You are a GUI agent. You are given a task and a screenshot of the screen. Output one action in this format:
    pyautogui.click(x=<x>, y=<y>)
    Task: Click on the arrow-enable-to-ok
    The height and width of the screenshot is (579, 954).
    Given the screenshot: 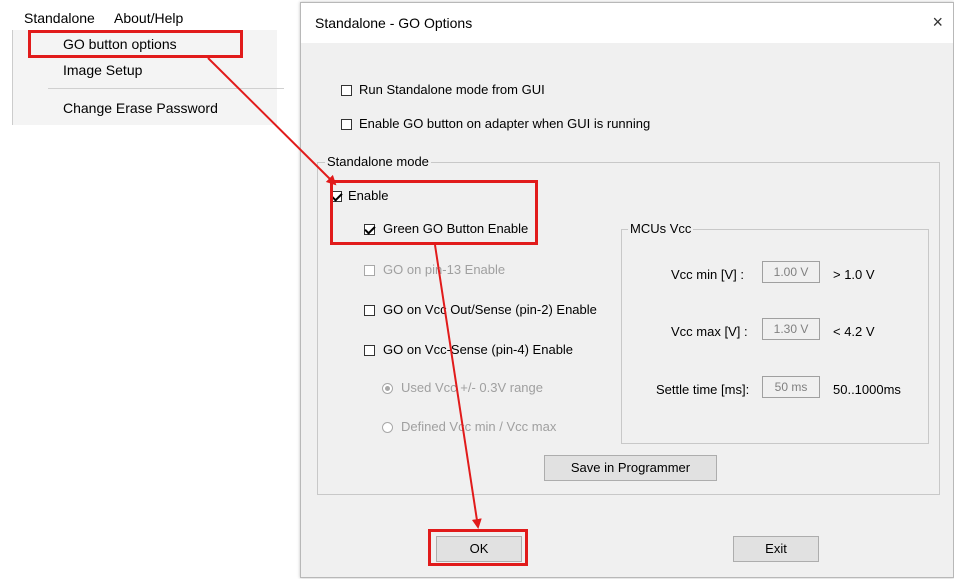 What is the action you would take?
    pyautogui.click(x=458, y=386)
    